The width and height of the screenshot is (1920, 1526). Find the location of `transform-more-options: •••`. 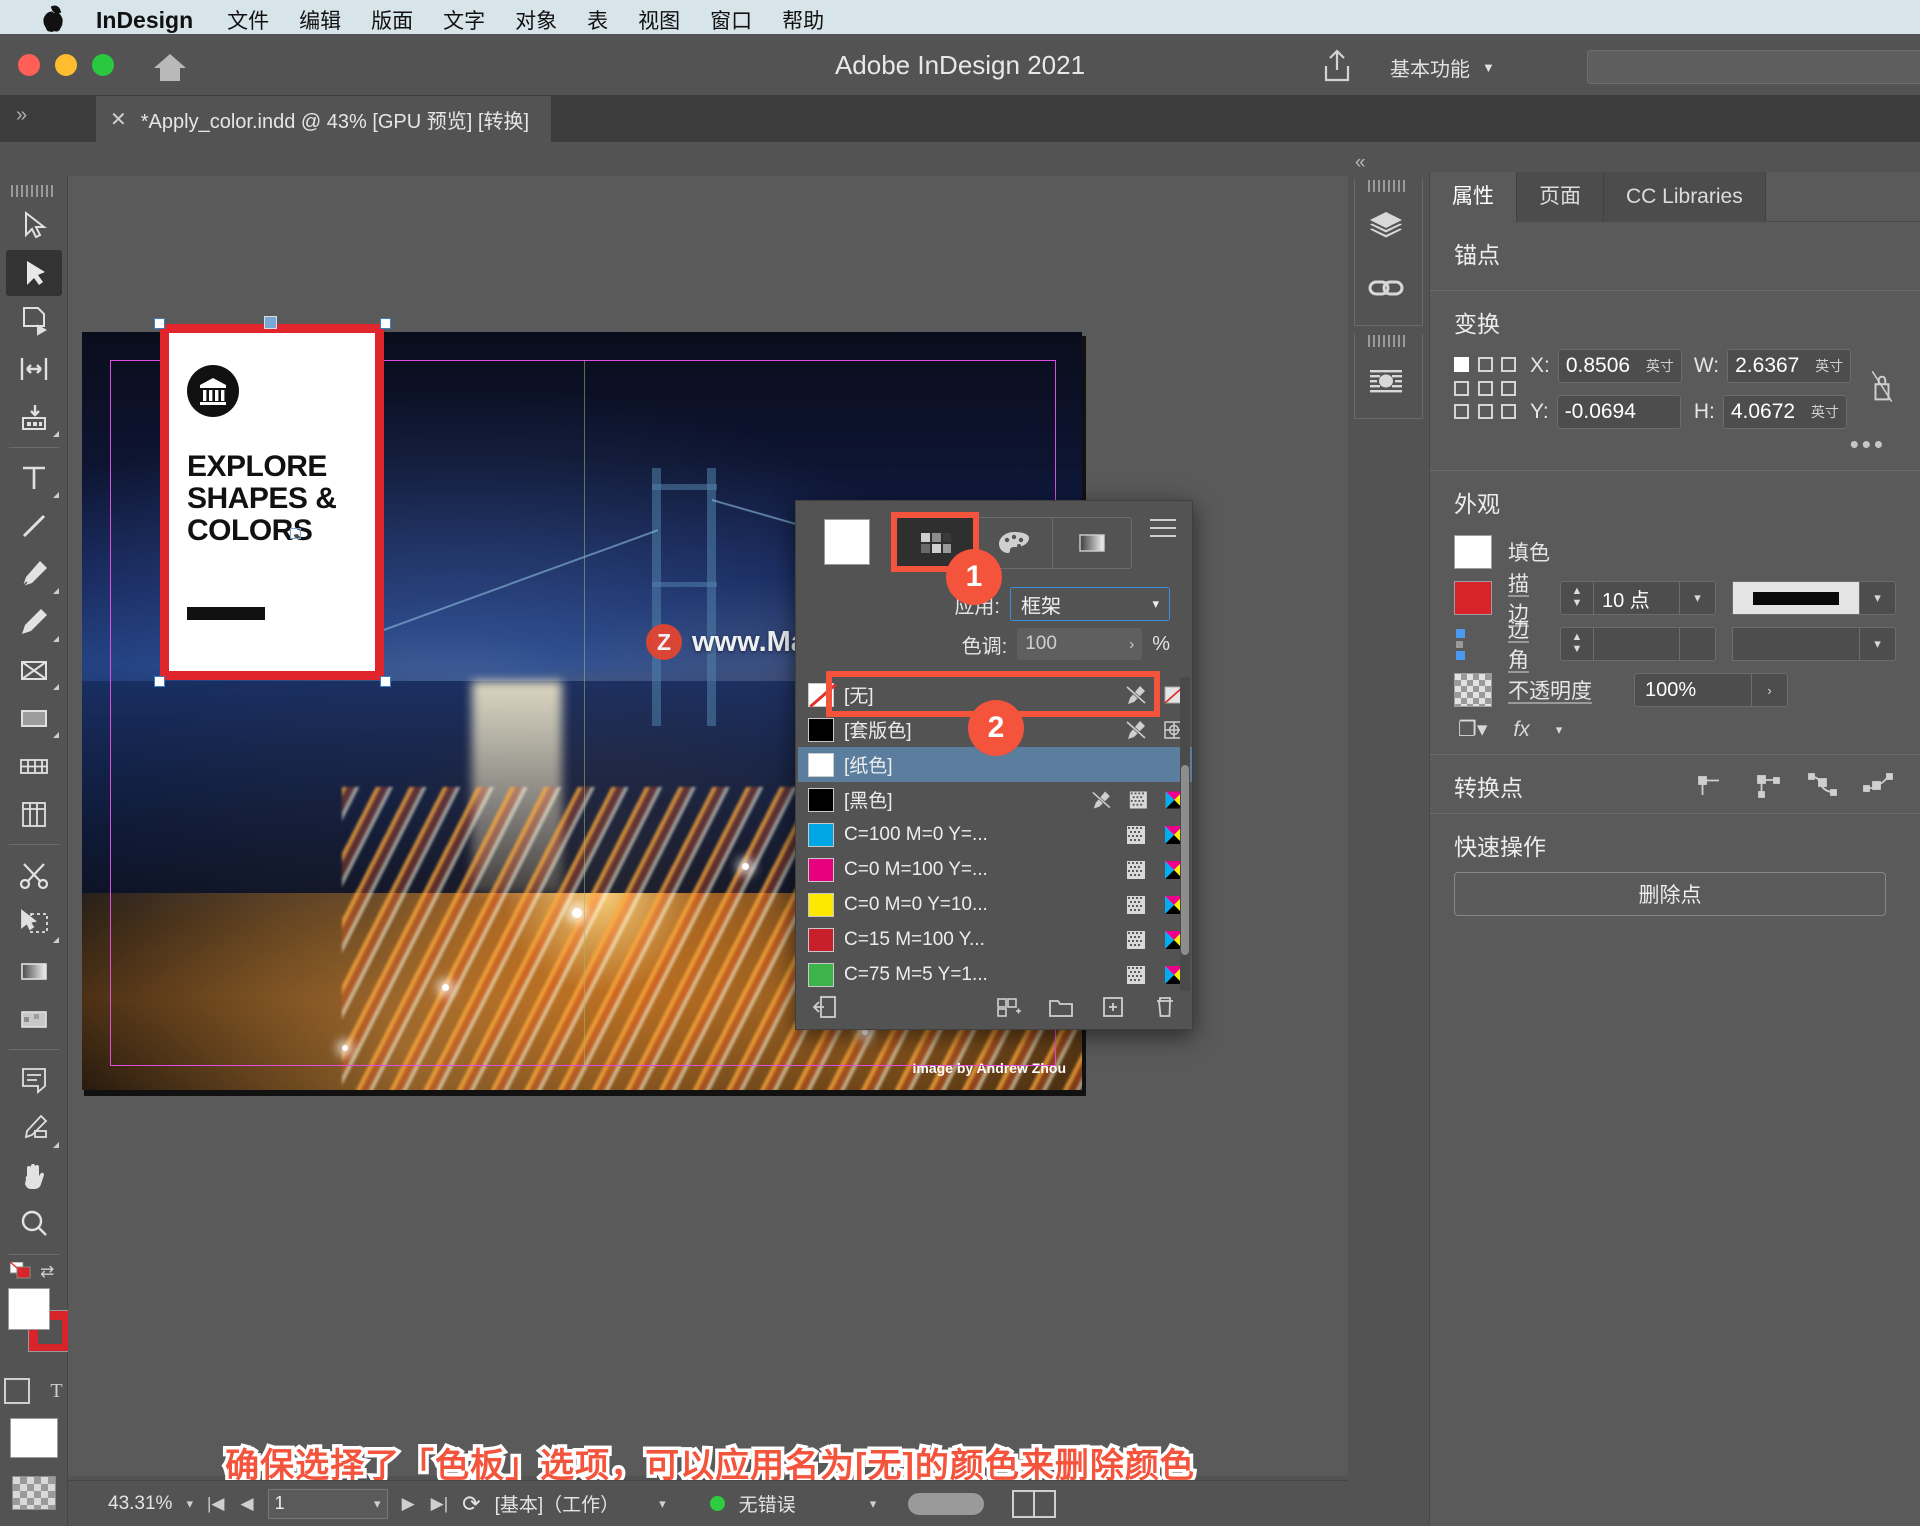

transform-more-options: ••• is located at coordinates (1675, 444).